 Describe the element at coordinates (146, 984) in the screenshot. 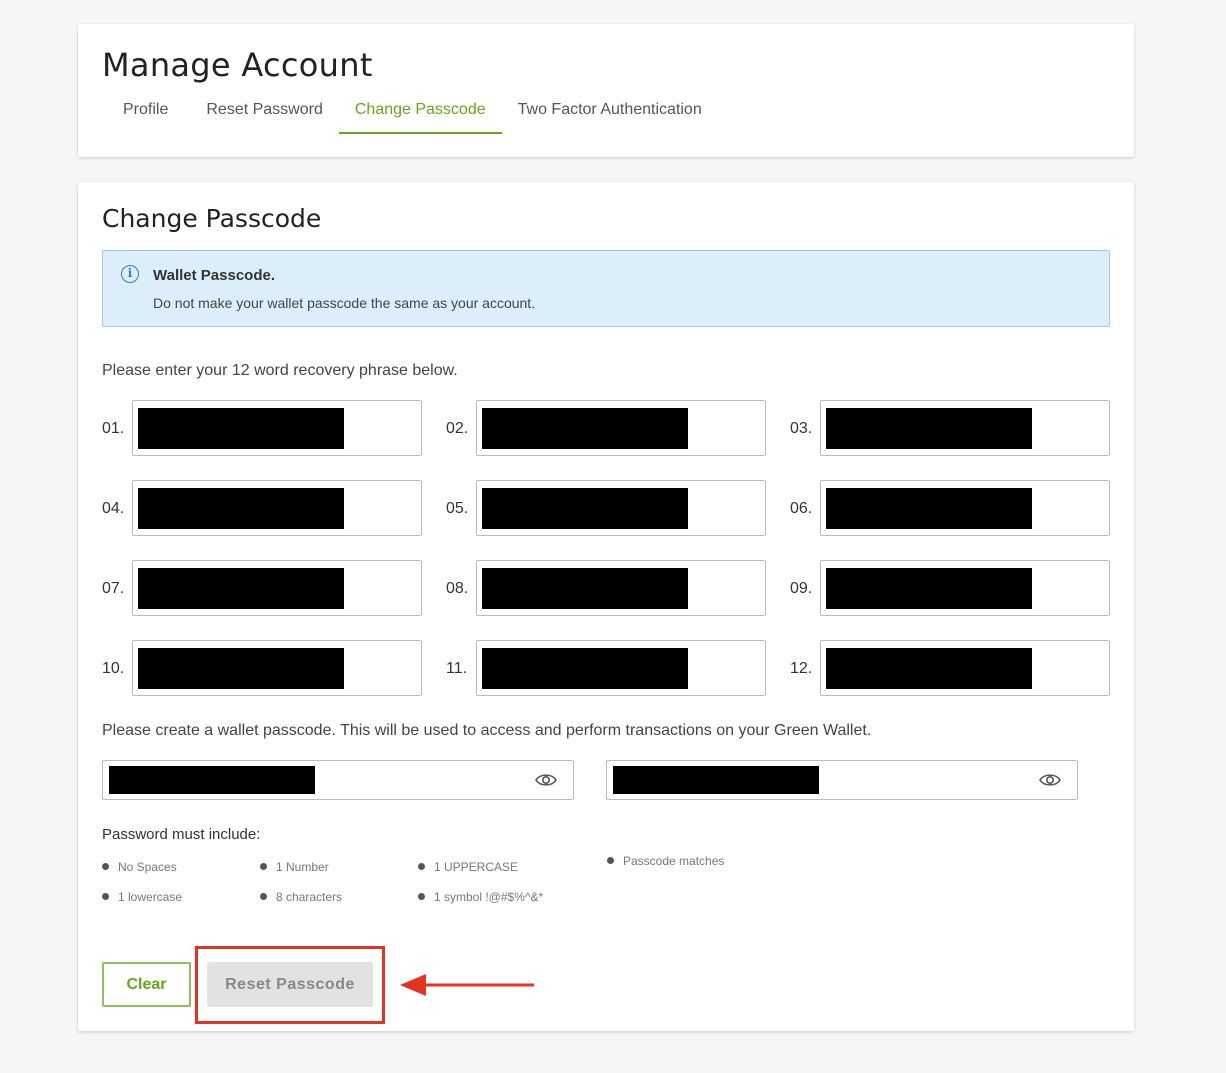

I see `clear-button: Clear` at that location.